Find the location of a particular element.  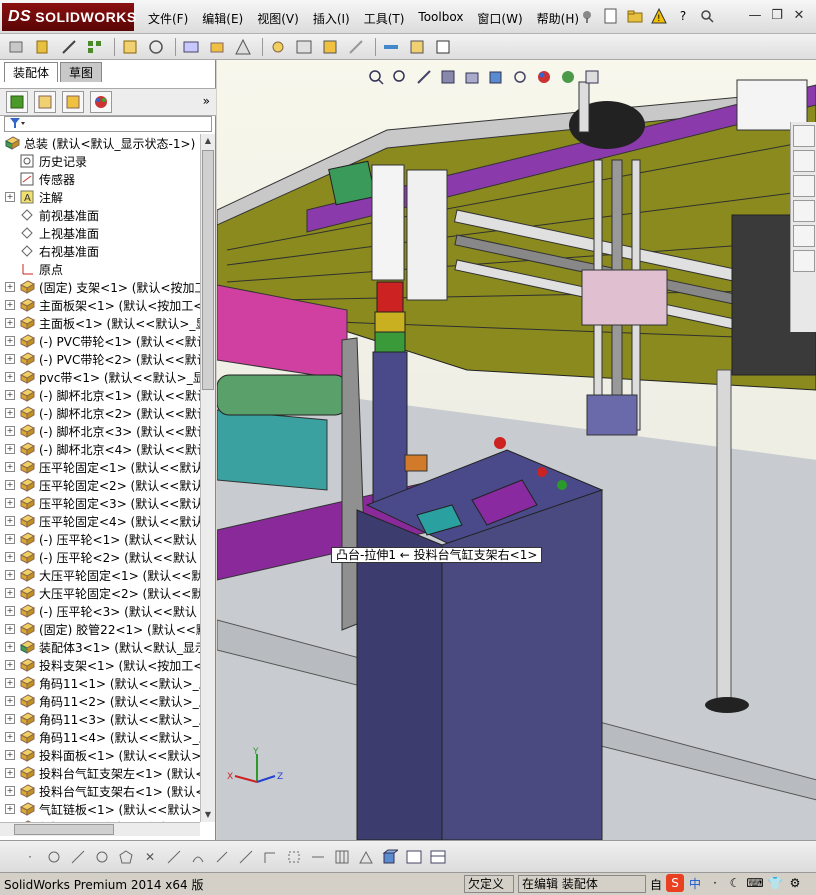

tab-assembly: 装配体 is located at coordinates (31, 72).